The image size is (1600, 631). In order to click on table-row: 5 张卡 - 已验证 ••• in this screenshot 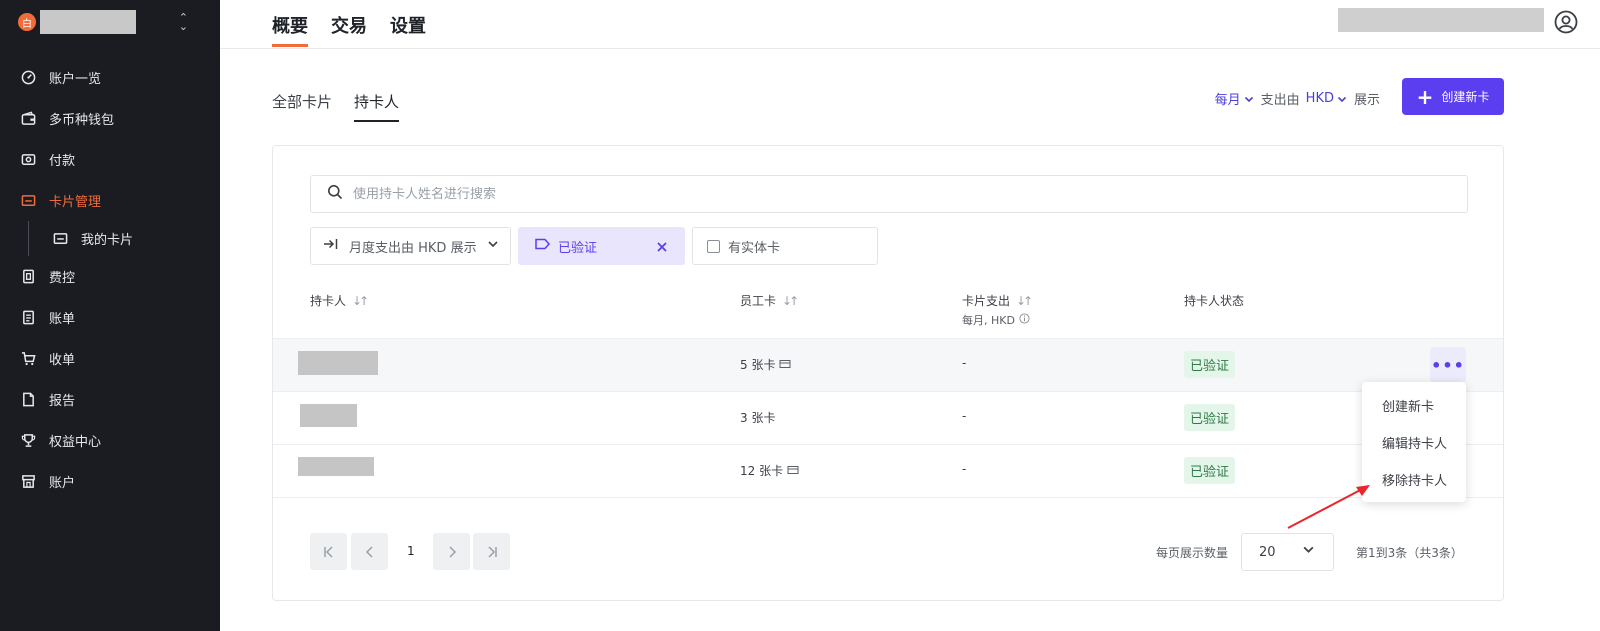, I will do `click(888, 364)`.